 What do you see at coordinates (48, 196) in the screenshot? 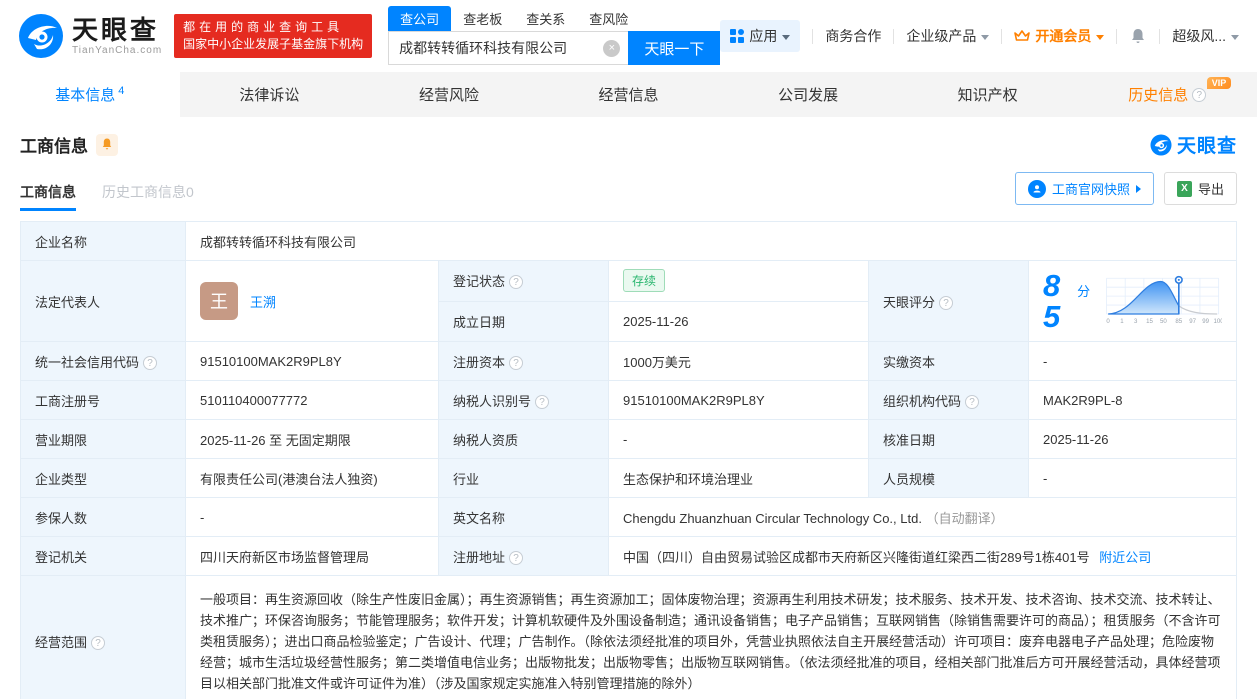
I see `subtab-business-info: 工商信息` at bounding box center [48, 196].